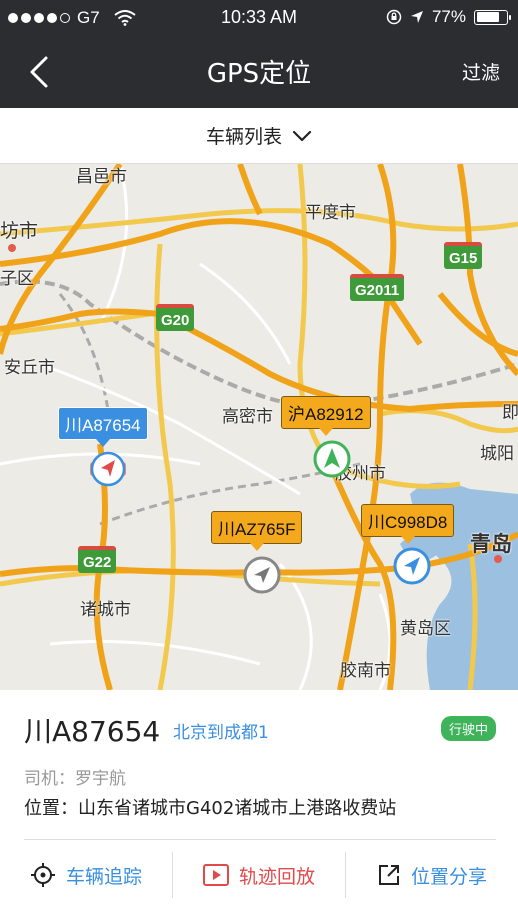  What do you see at coordinates (247, 417) in the screenshot?
I see `city-label: 高密市` at bounding box center [247, 417].